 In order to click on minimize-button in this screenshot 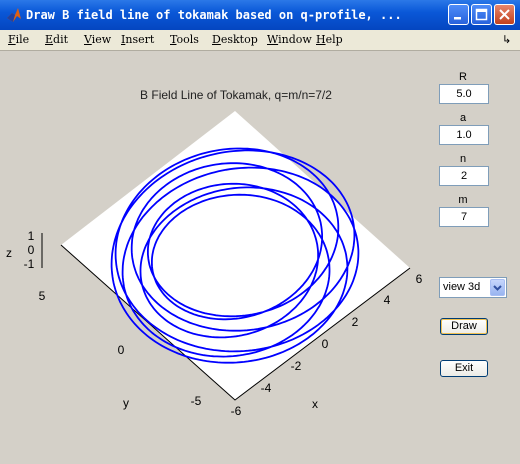, I will do `click(458, 14)`.